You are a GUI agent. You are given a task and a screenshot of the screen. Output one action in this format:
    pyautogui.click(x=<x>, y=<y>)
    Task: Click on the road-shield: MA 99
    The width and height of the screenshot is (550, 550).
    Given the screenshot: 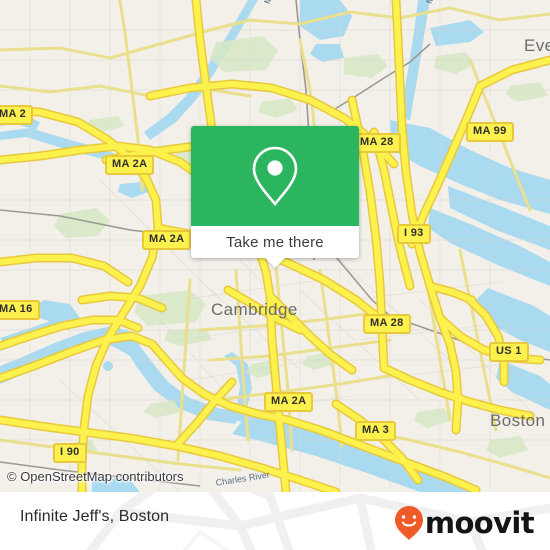 What is the action you would take?
    pyautogui.click(x=490, y=132)
    